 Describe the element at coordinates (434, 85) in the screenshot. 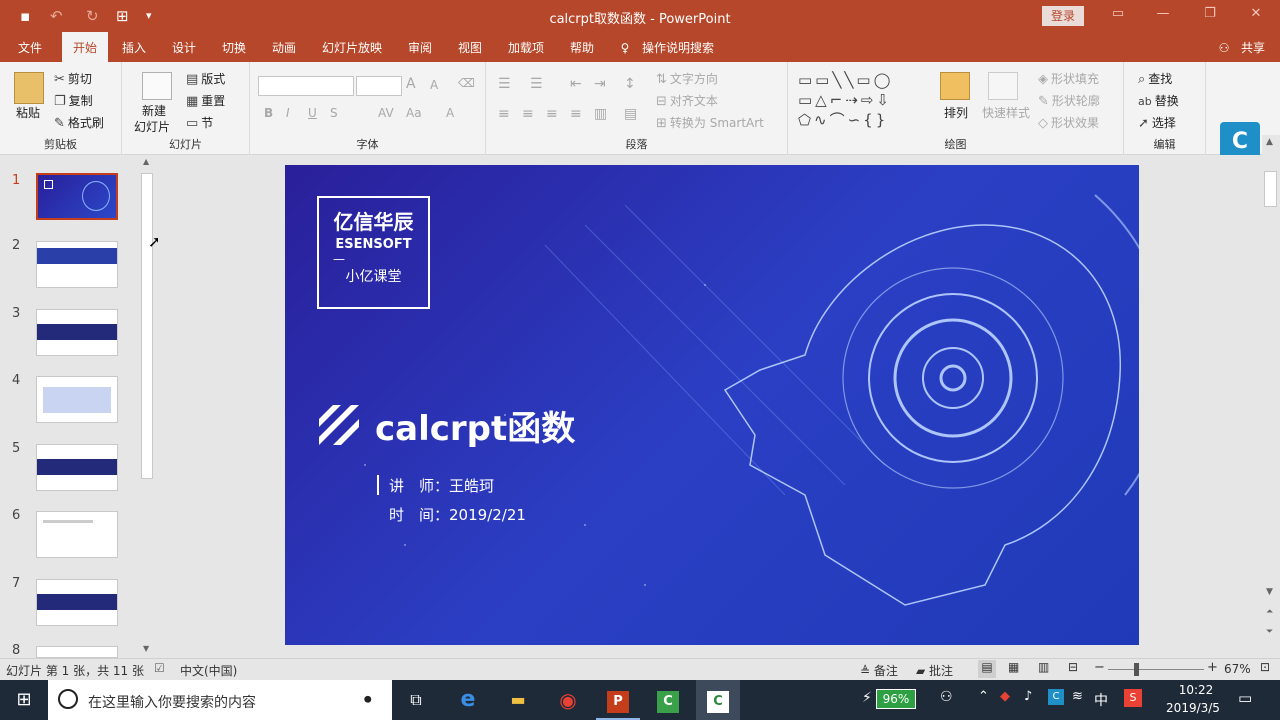

I see `shrink-font-button: A` at that location.